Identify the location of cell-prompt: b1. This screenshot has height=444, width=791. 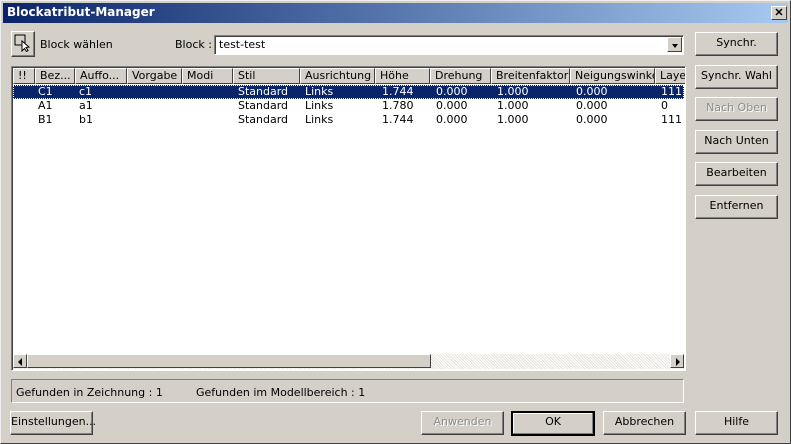
(86, 119).